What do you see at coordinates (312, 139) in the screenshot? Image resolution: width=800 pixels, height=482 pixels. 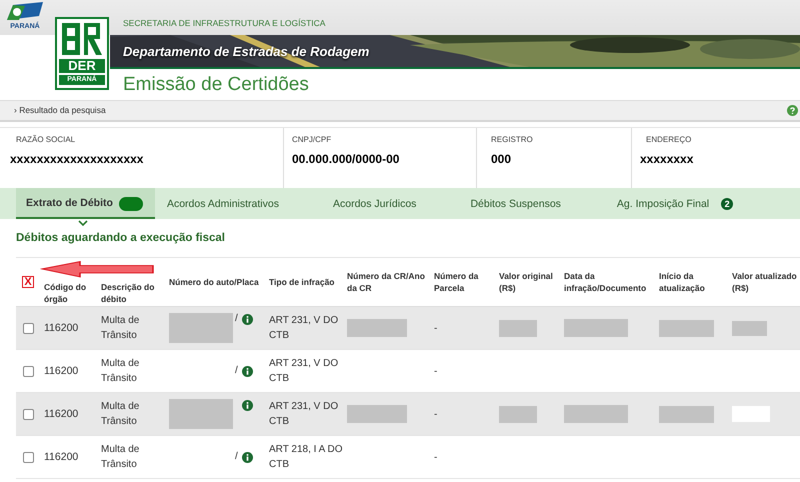 I see `field-label: CNPJ/CPF` at bounding box center [312, 139].